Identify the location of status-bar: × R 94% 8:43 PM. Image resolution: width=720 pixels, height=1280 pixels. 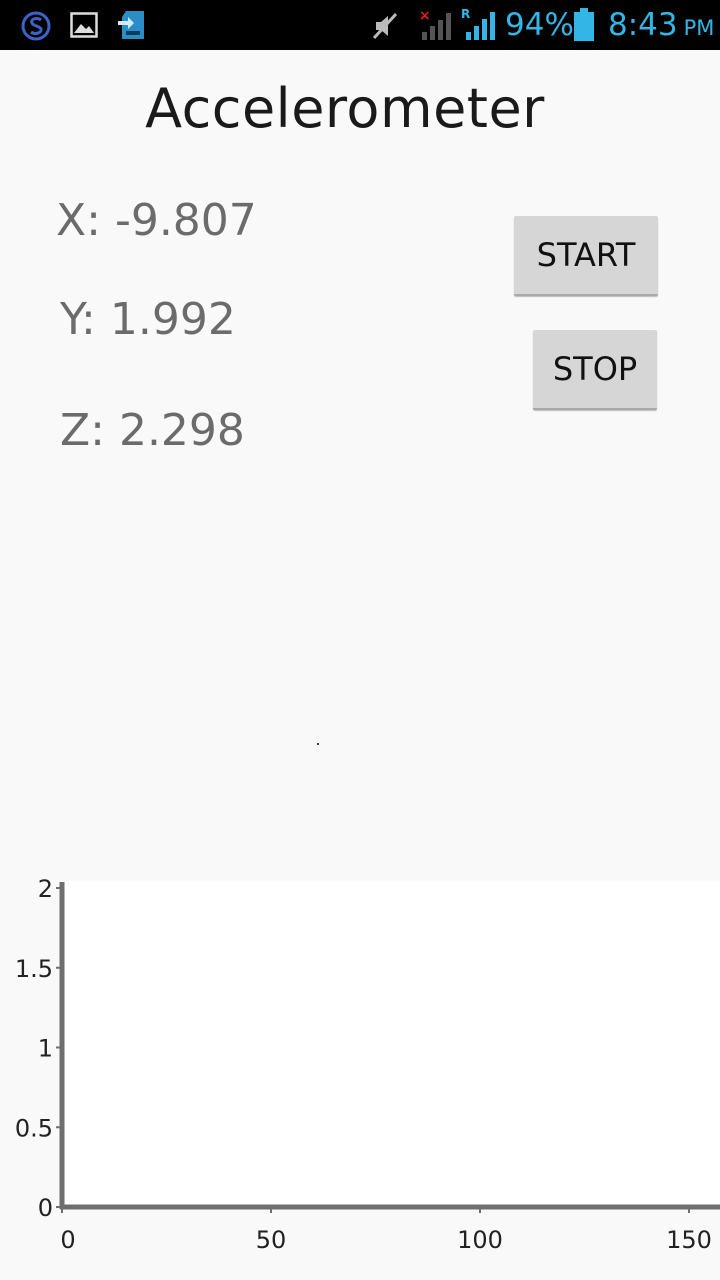
(360, 25).